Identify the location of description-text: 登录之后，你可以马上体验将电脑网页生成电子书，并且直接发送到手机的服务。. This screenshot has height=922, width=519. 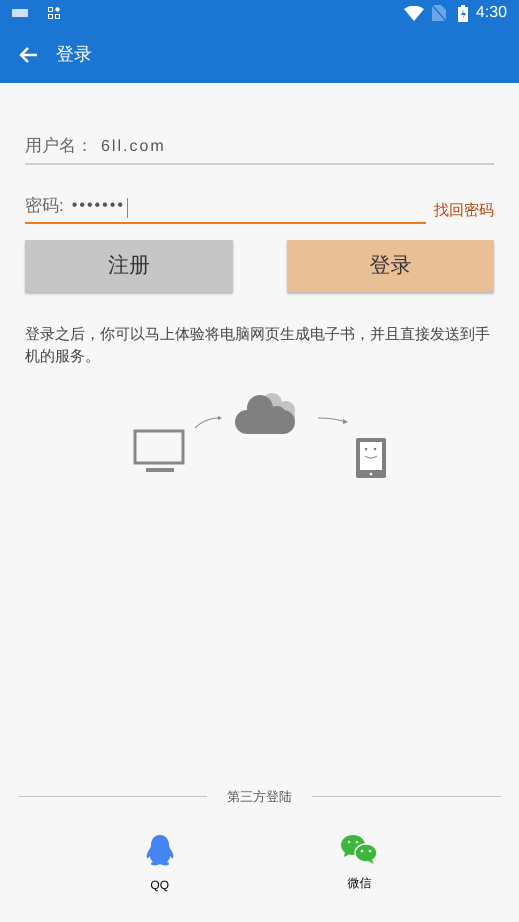
(258, 346).